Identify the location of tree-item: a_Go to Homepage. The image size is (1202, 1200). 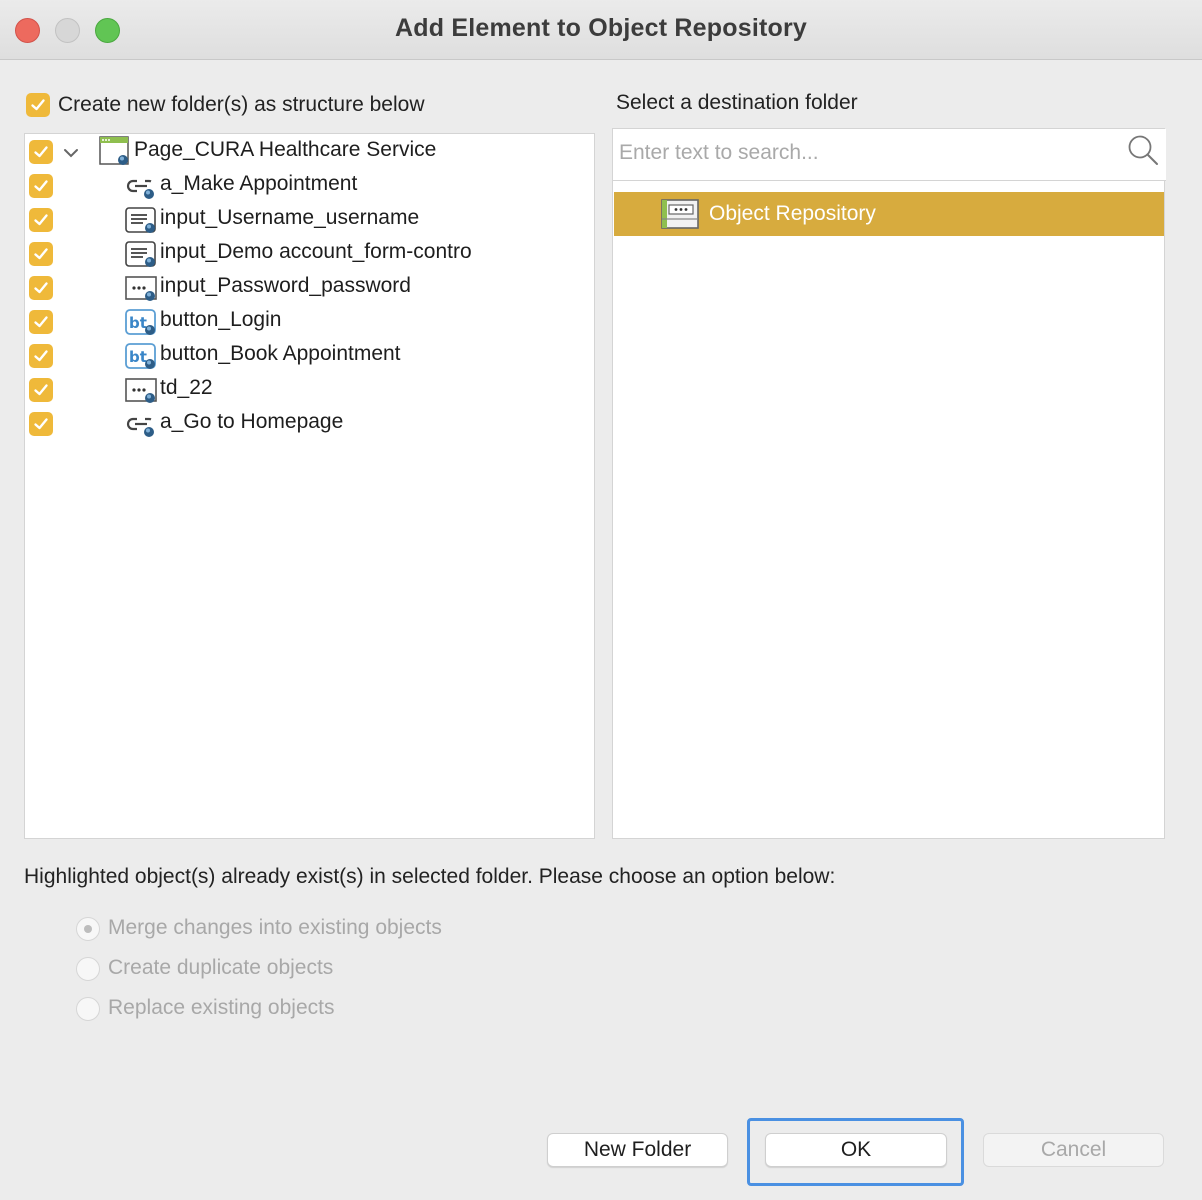
(309, 424).